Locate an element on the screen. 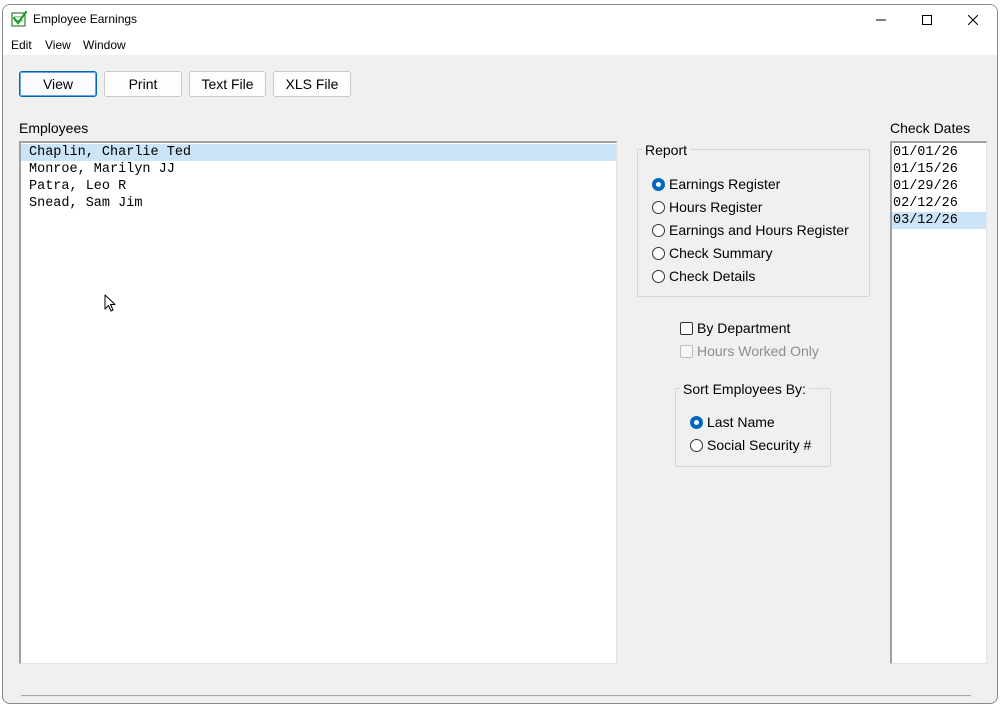 This screenshot has width=1000, height=706. radio-check-summary: Check Summary is located at coordinates (712, 253).